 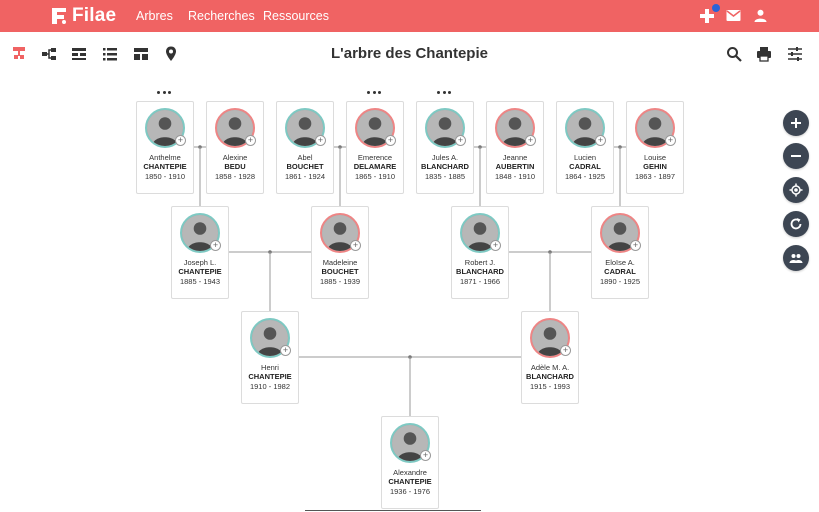 I want to click on person-surname: AUBERTIN, so click(x=515, y=166).